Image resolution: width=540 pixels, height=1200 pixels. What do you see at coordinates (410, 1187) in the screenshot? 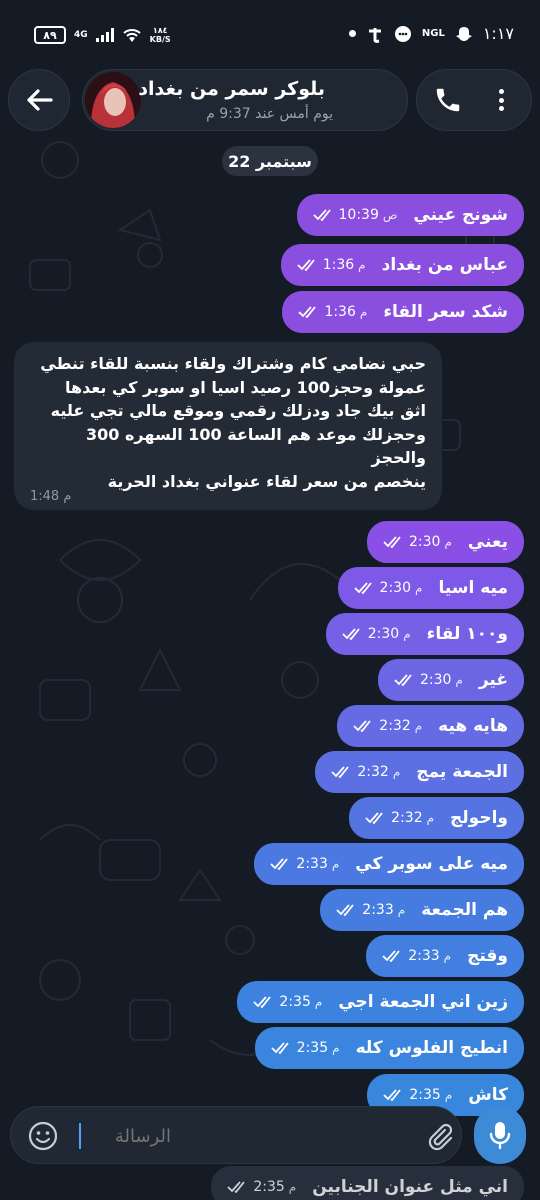
I see `message-text: اني مثل عنوان الجنابين` at bounding box center [410, 1187].